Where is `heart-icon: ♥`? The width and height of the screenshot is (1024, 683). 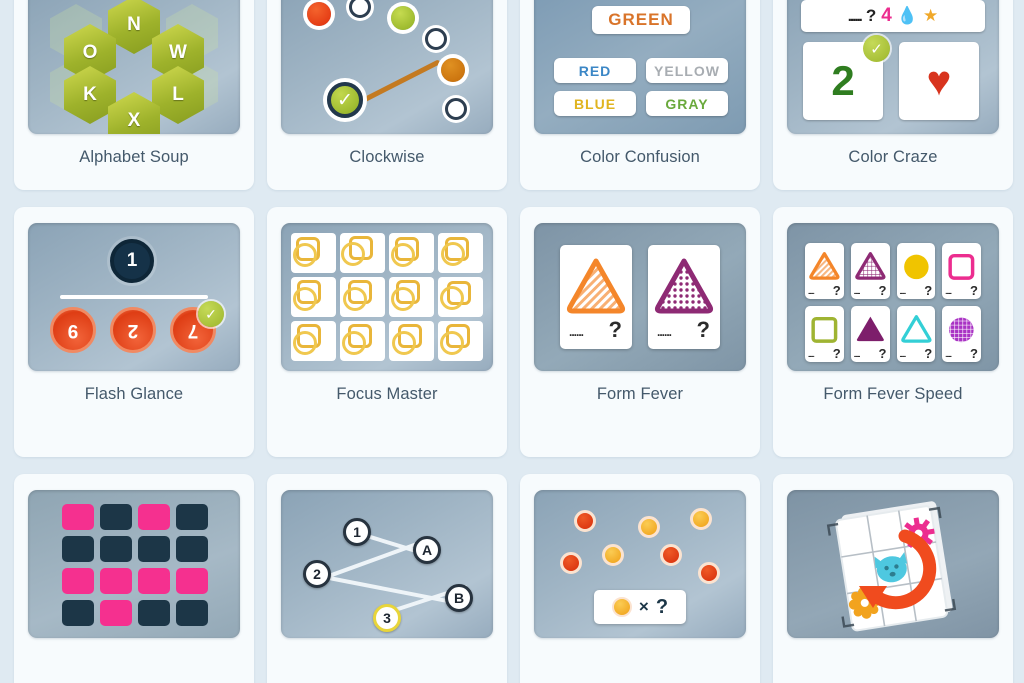
heart-icon: ♥ is located at coordinates (939, 80).